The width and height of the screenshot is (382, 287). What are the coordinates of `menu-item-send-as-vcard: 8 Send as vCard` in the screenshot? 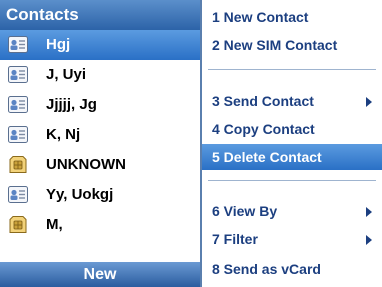 It's located at (292, 269).